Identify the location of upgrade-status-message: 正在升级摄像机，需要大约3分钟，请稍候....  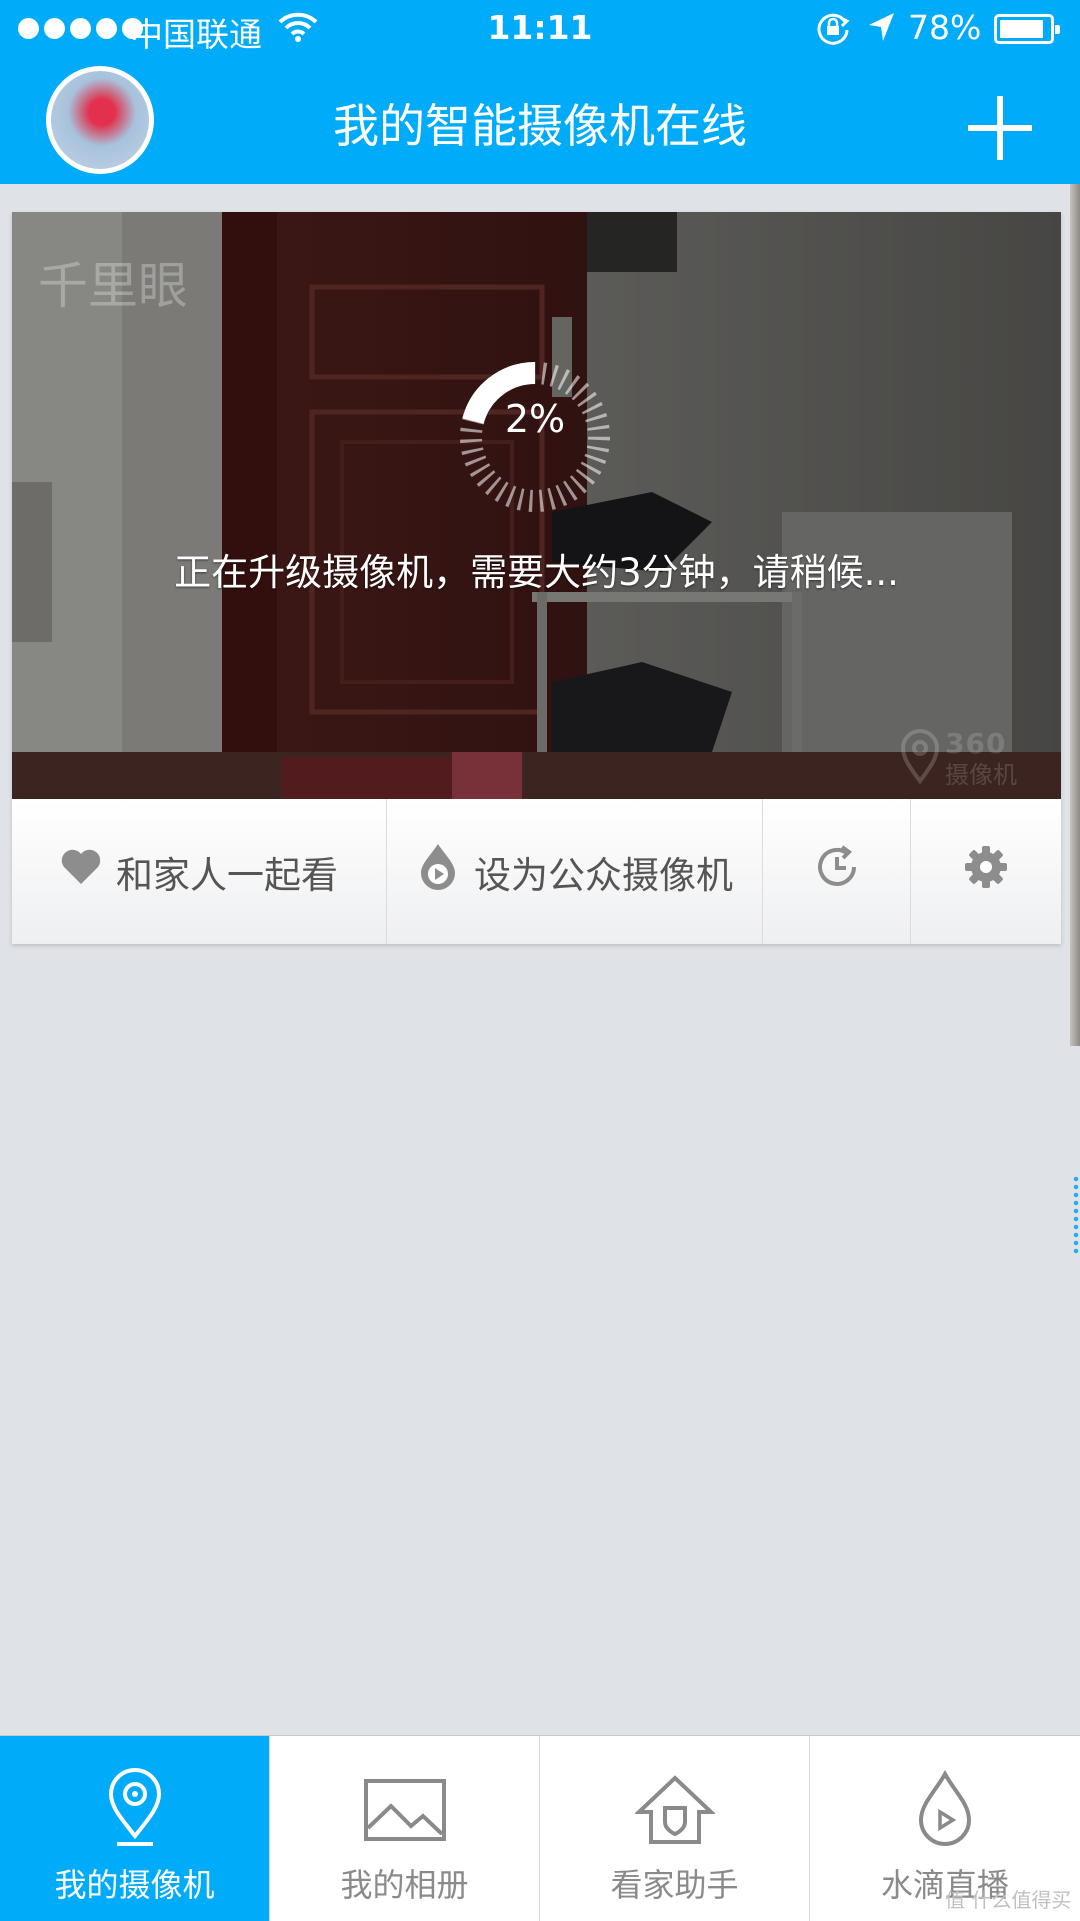
(536, 572).